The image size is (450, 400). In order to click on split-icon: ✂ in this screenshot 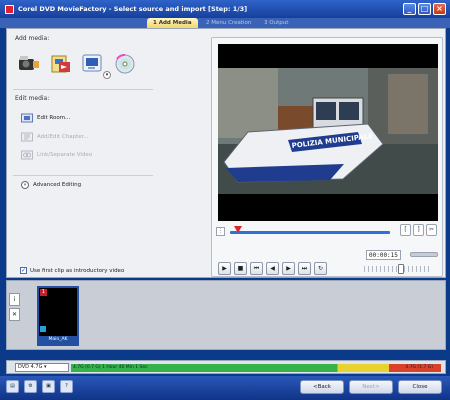, I will do `click(431, 230)`.